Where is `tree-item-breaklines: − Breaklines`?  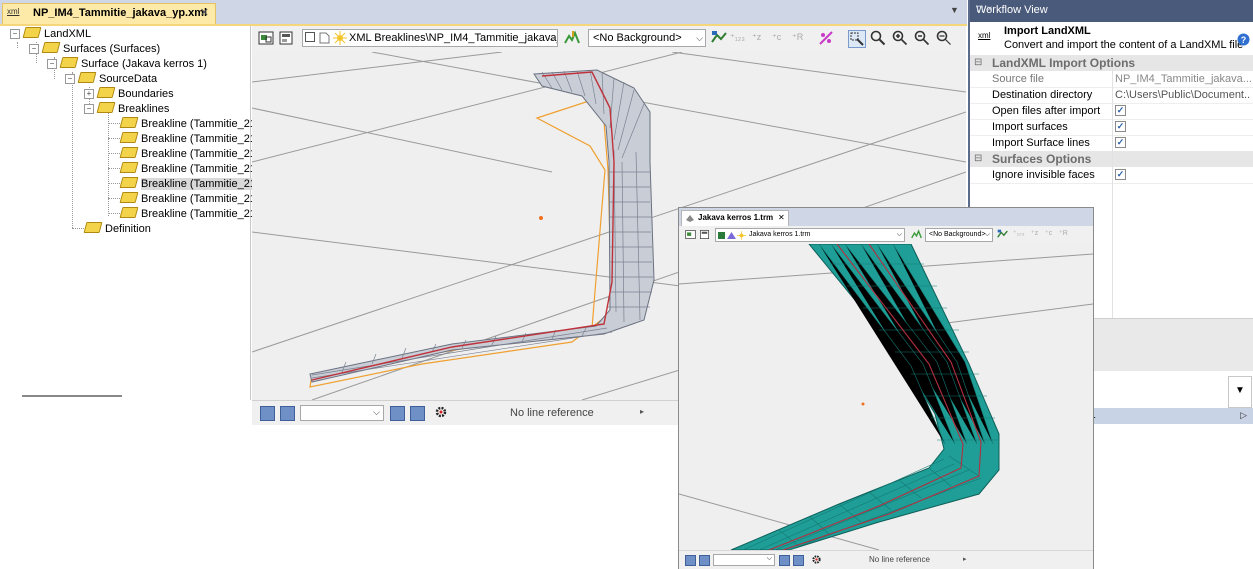
tree-item-breaklines: − Breaklines is located at coordinates (126, 109).